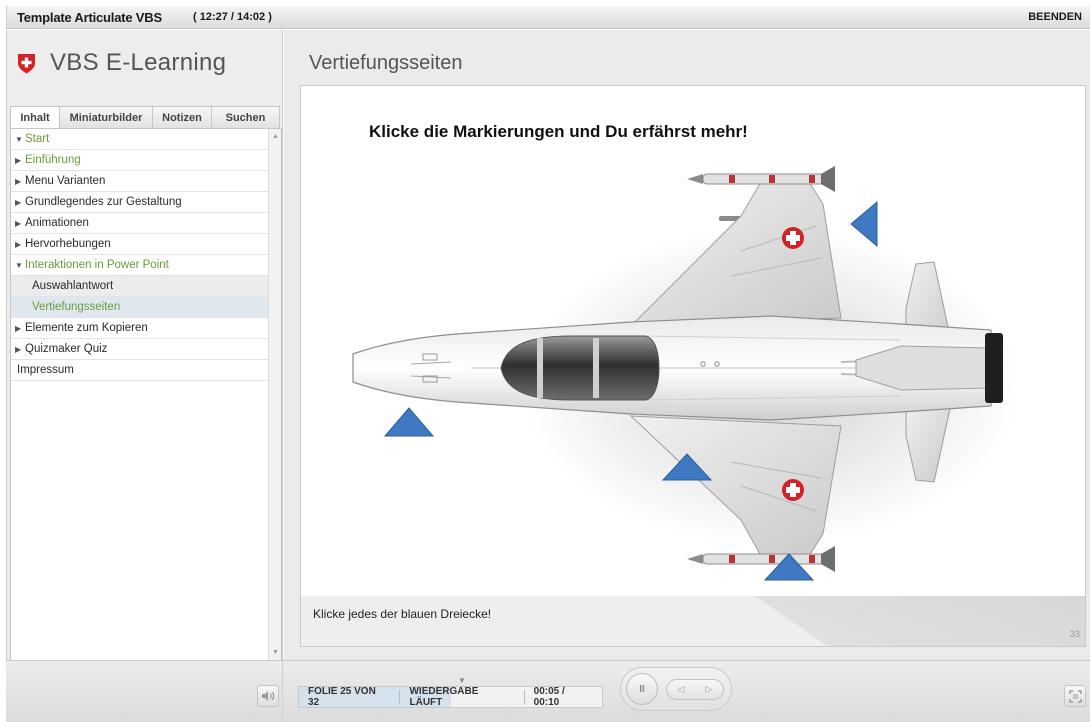  I want to click on playback-controls: II ◁ ▷, so click(676, 689).